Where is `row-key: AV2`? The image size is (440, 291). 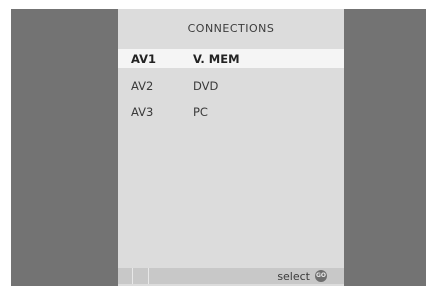 row-key: AV2 is located at coordinates (142, 86).